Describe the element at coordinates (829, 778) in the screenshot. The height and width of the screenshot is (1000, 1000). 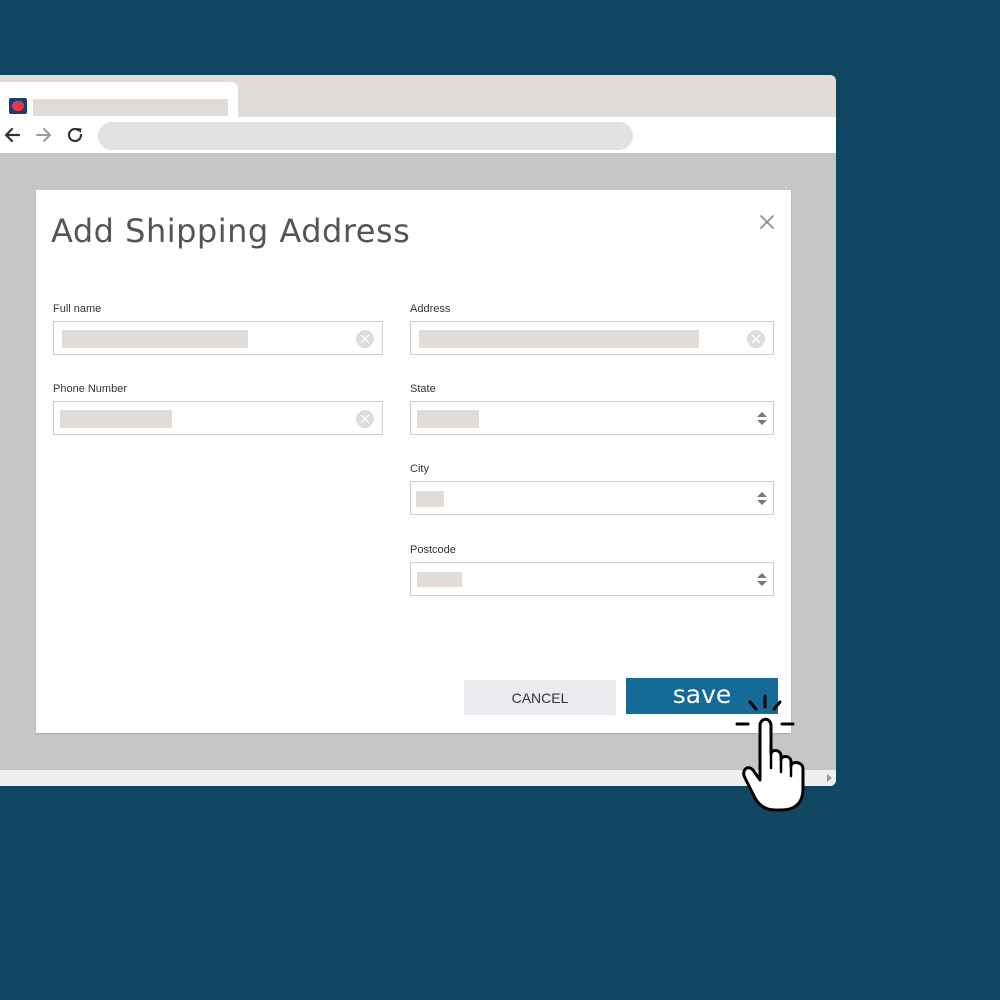
I see `scroll-right-arrow-icon` at that location.